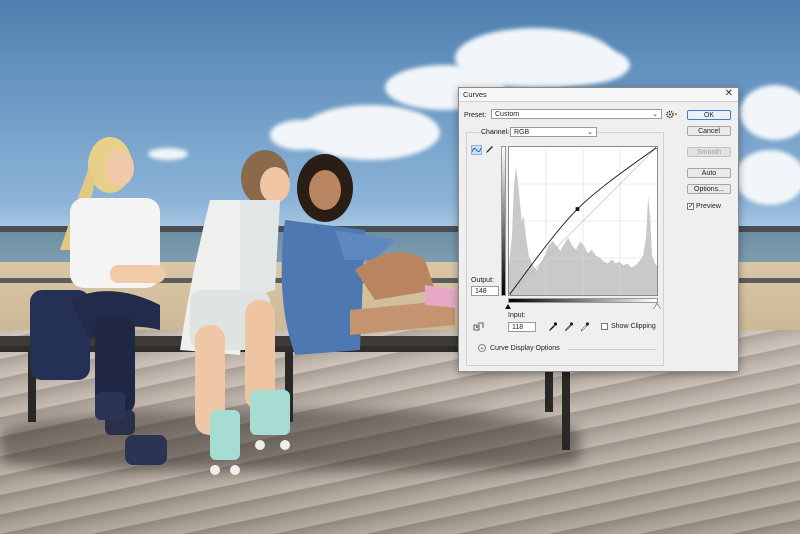 The width and height of the screenshot is (800, 534). Describe the element at coordinates (709, 152) in the screenshot. I see `smooth-button: Smooth` at that location.